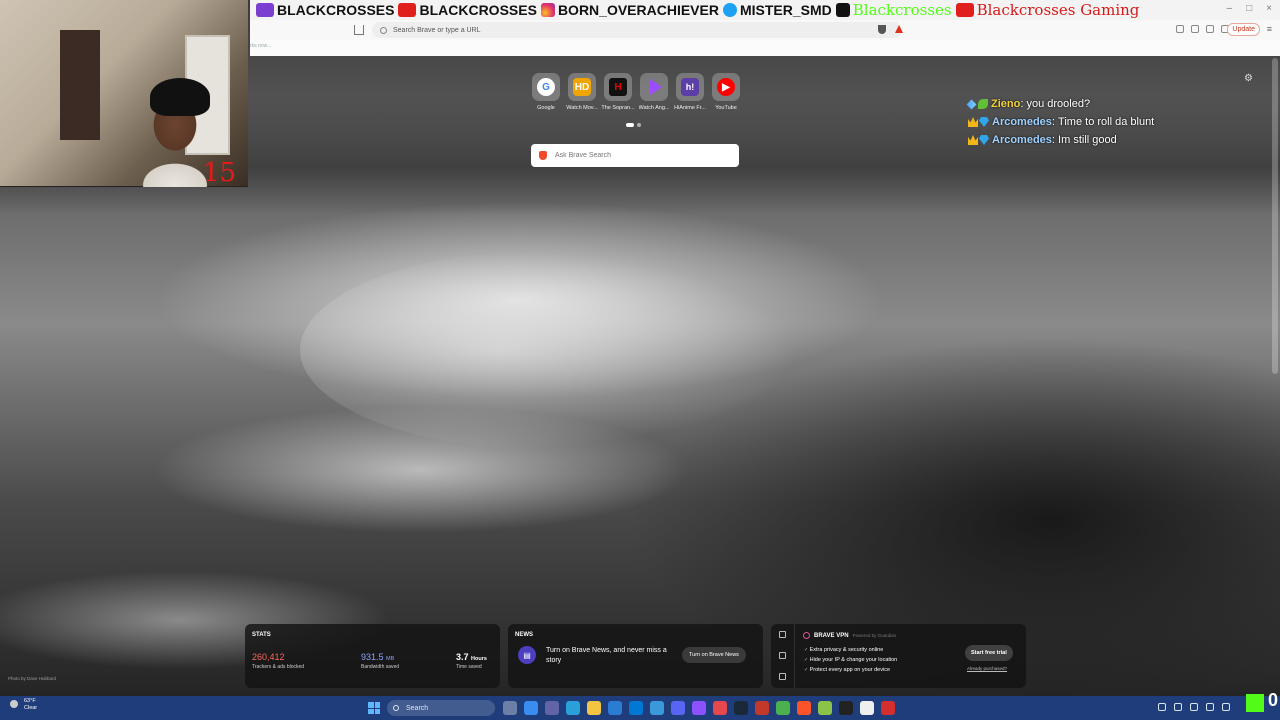 This screenshot has height=720, width=1280. I want to click on play-icon, so click(654, 87).